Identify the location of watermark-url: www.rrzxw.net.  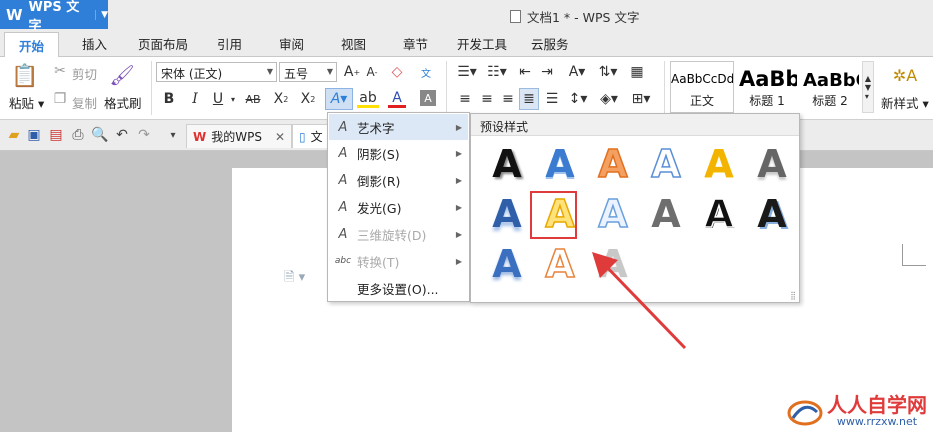
(877, 421).